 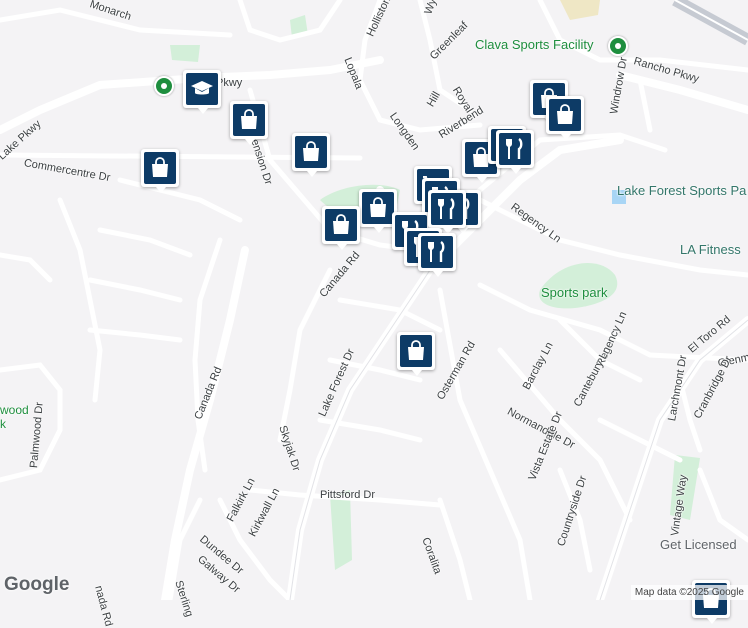 What do you see at coordinates (681, 190) in the screenshot?
I see `place-label-lake-forest-sports: Lake Forest Sports Pa` at bounding box center [681, 190].